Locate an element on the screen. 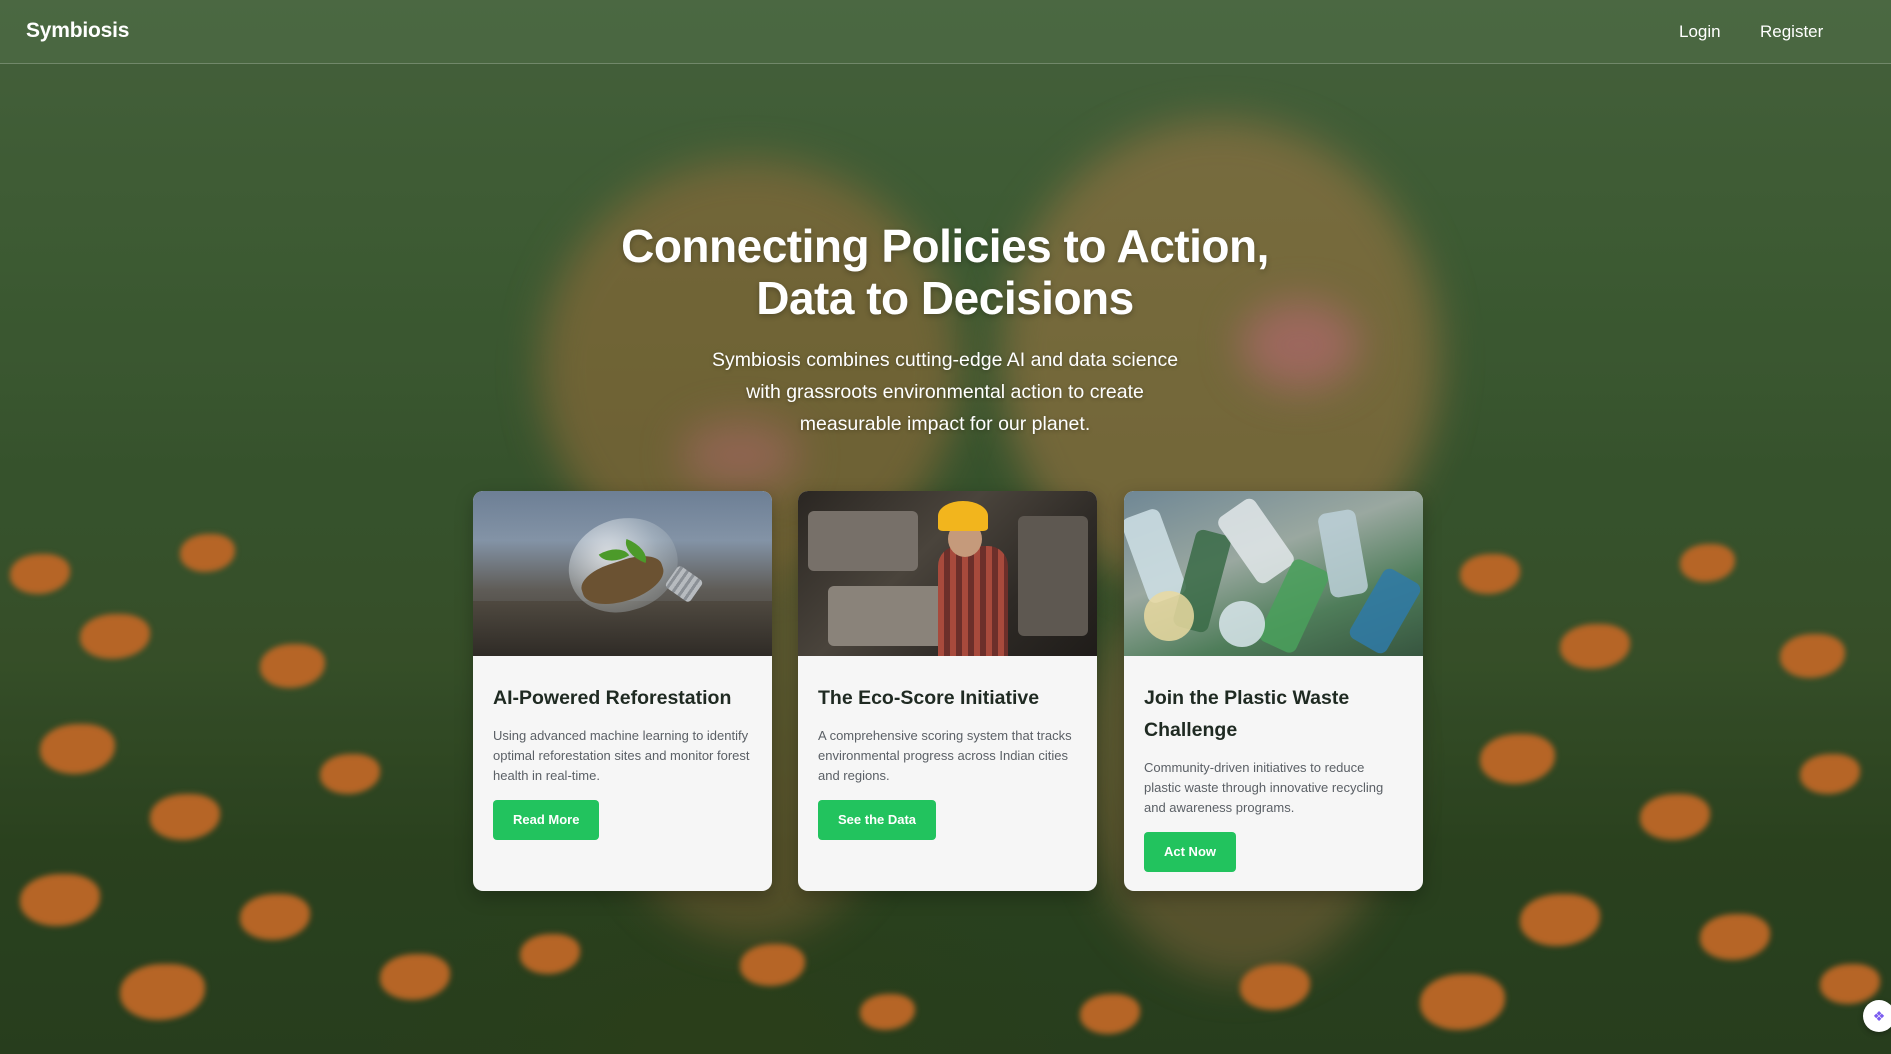 This screenshot has width=1891, height=1054. plastic-bottles-photo is located at coordinates (1273, 573).